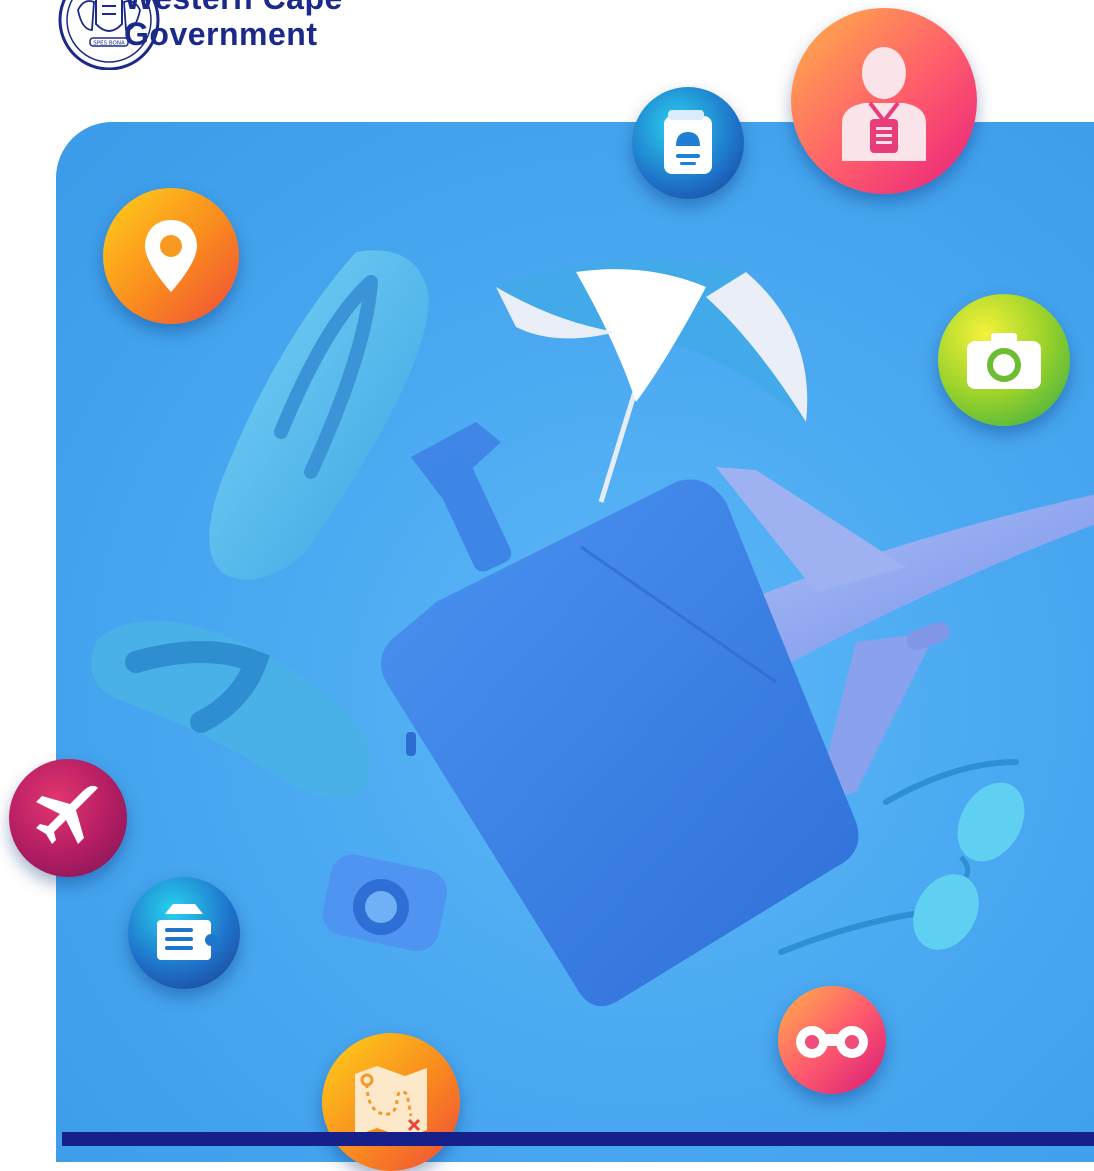 The width and height of the screenshot is (1094, 1171). Describe the element at coordinates (233, 7) in the screenshot. I see `brand-line-1: Western Cape` at that location.